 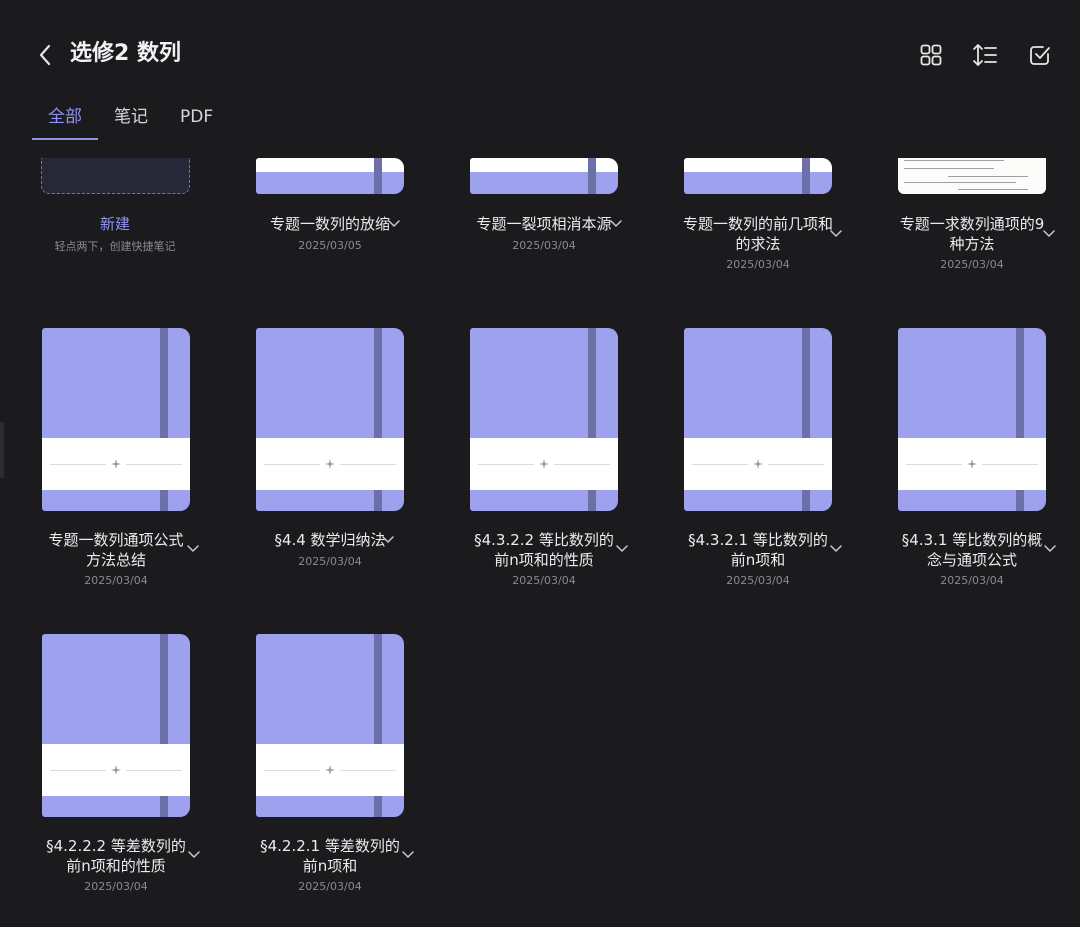 I want to click on new-notebook-hint: 轻点两下，创建快捷笔记, so click(x=115, y=246).